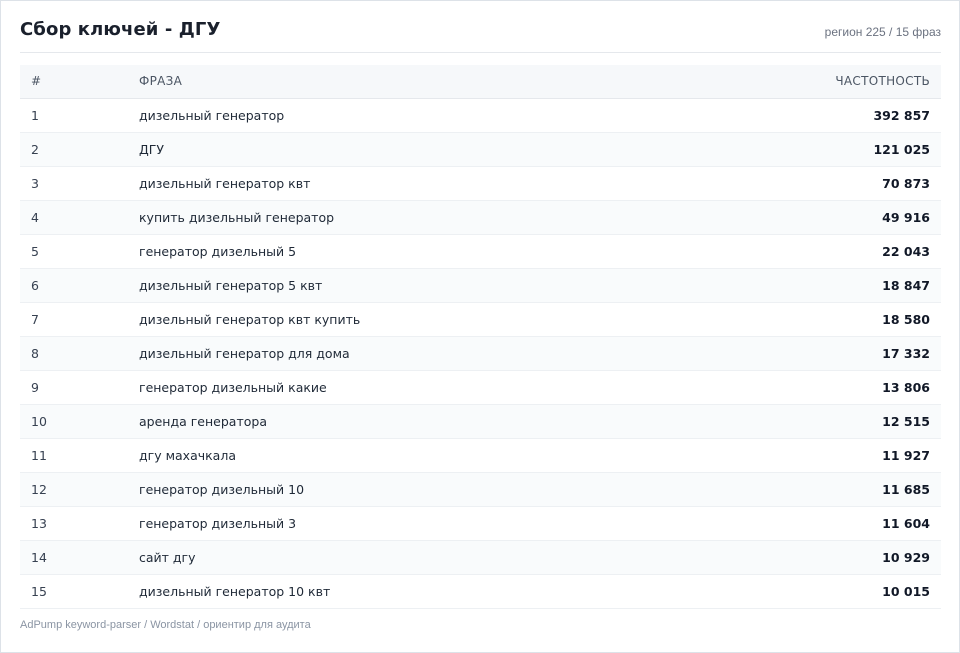 The width and height of the screenshot is (960, 653). Describe the element at coordinates (39, 455) in the screenshot. I see `row-number: 11` at that location.